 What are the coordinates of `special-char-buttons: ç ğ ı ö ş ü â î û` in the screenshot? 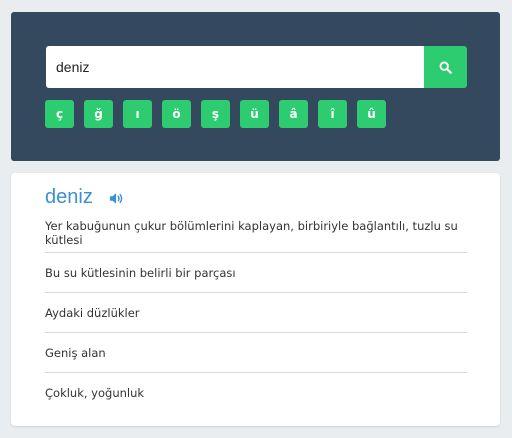 It's located at (215, 114).